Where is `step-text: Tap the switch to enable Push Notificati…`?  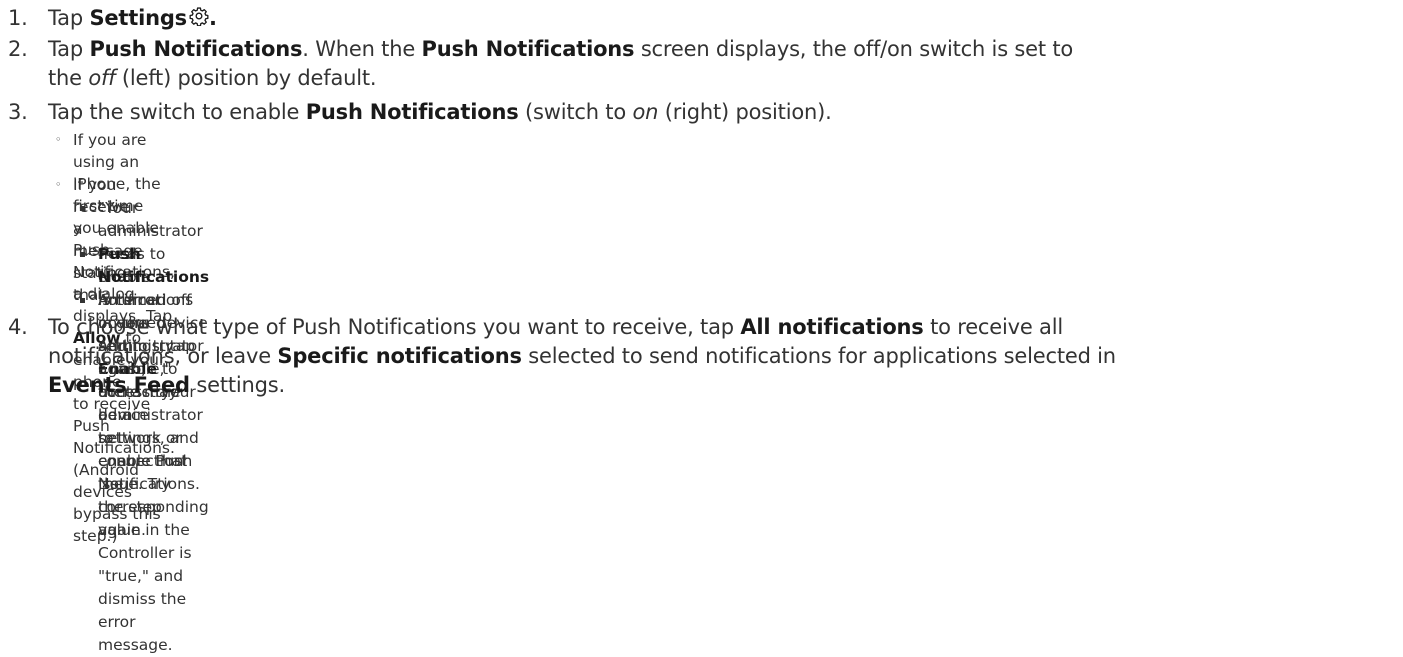 step-text: Tap the switch to enable Push Notificati… is located at coordinates (713, 112).